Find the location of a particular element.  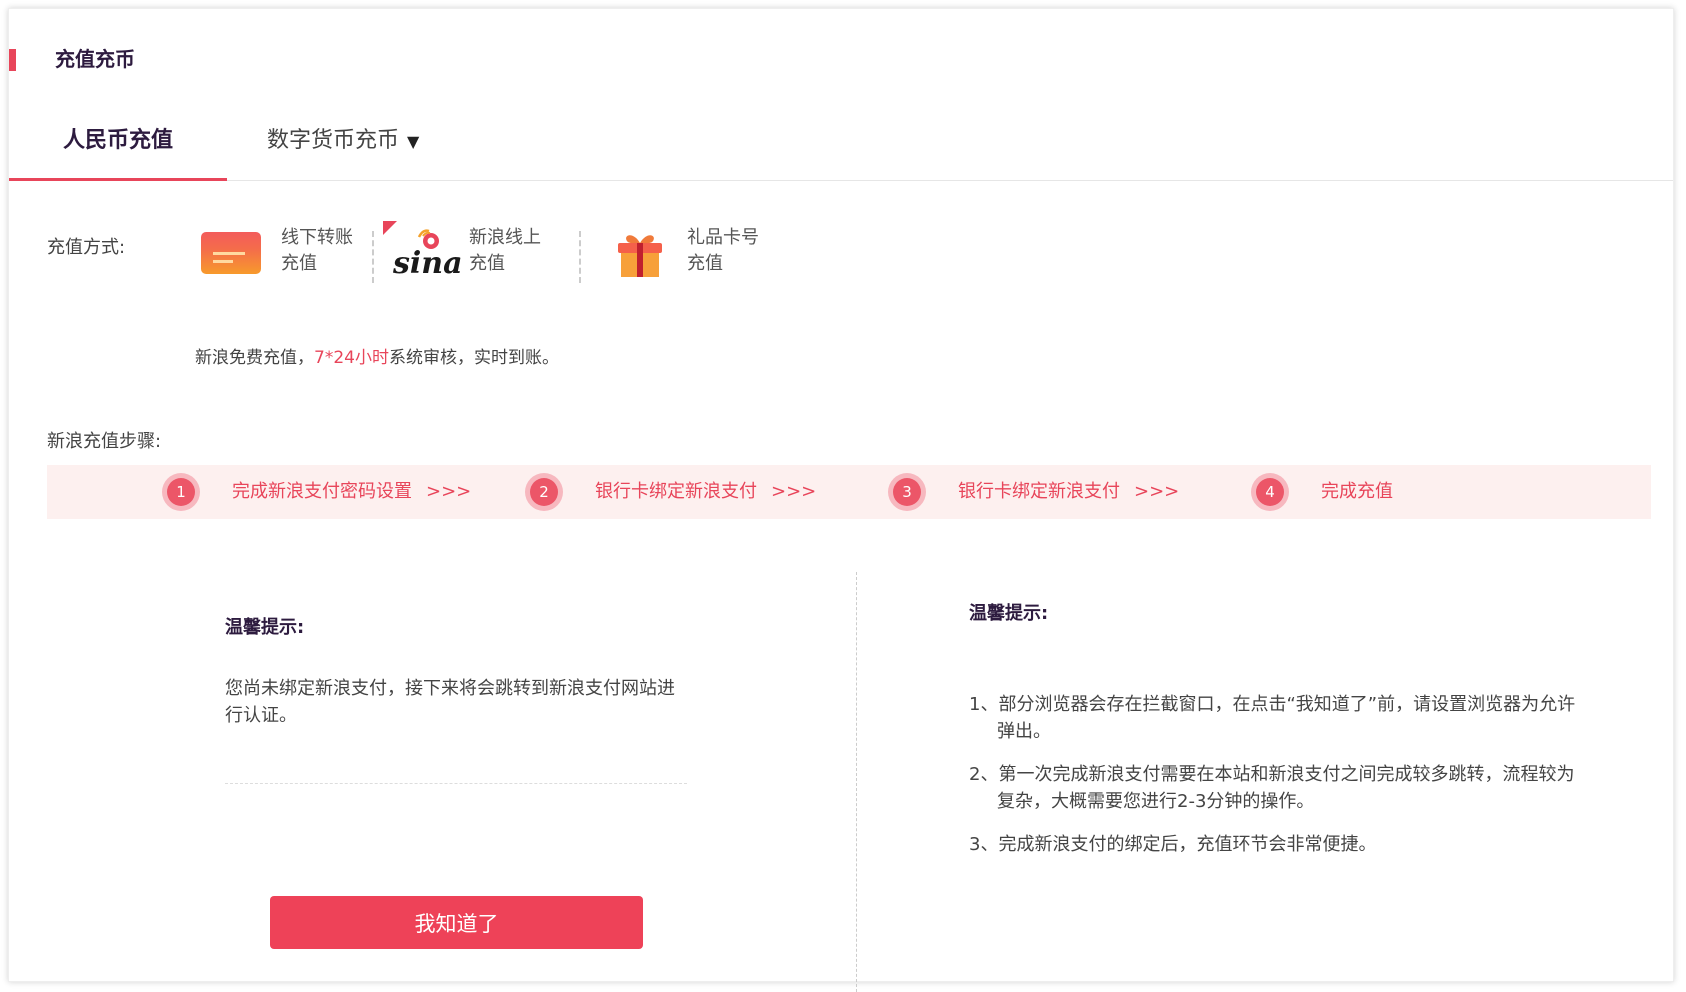

caret-down-icon: ▼ is located at coordinates (413, 141).